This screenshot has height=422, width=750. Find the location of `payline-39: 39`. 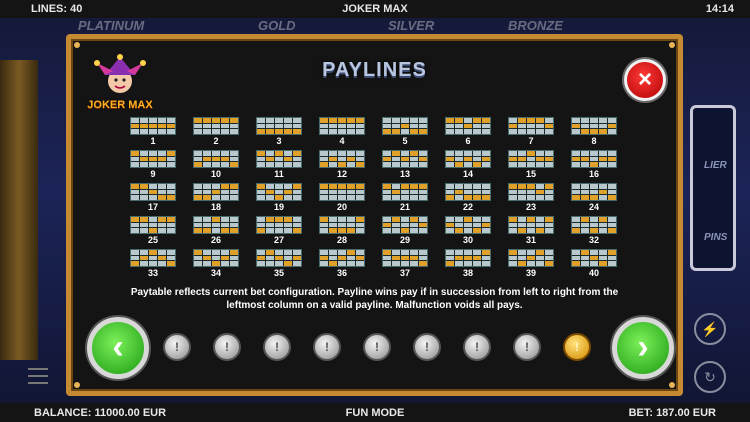

payline-39: 39 is located at coordinates (531, 263).